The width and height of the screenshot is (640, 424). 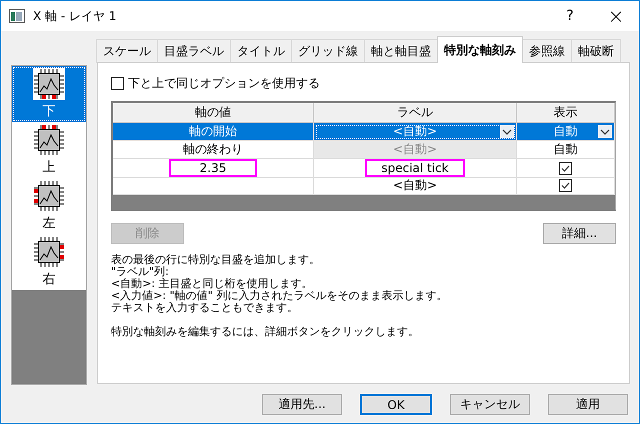 I want to click on tab: スケール, so click(x=127, y=51).